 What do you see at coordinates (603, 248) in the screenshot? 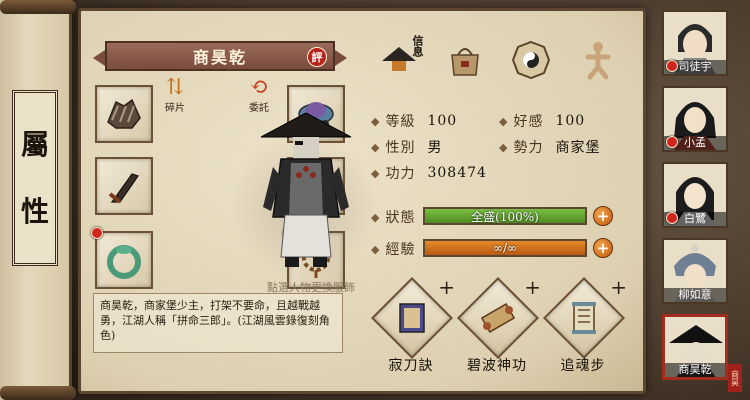
I see `exp-plus-button: +` at bounding box center [603, 248].